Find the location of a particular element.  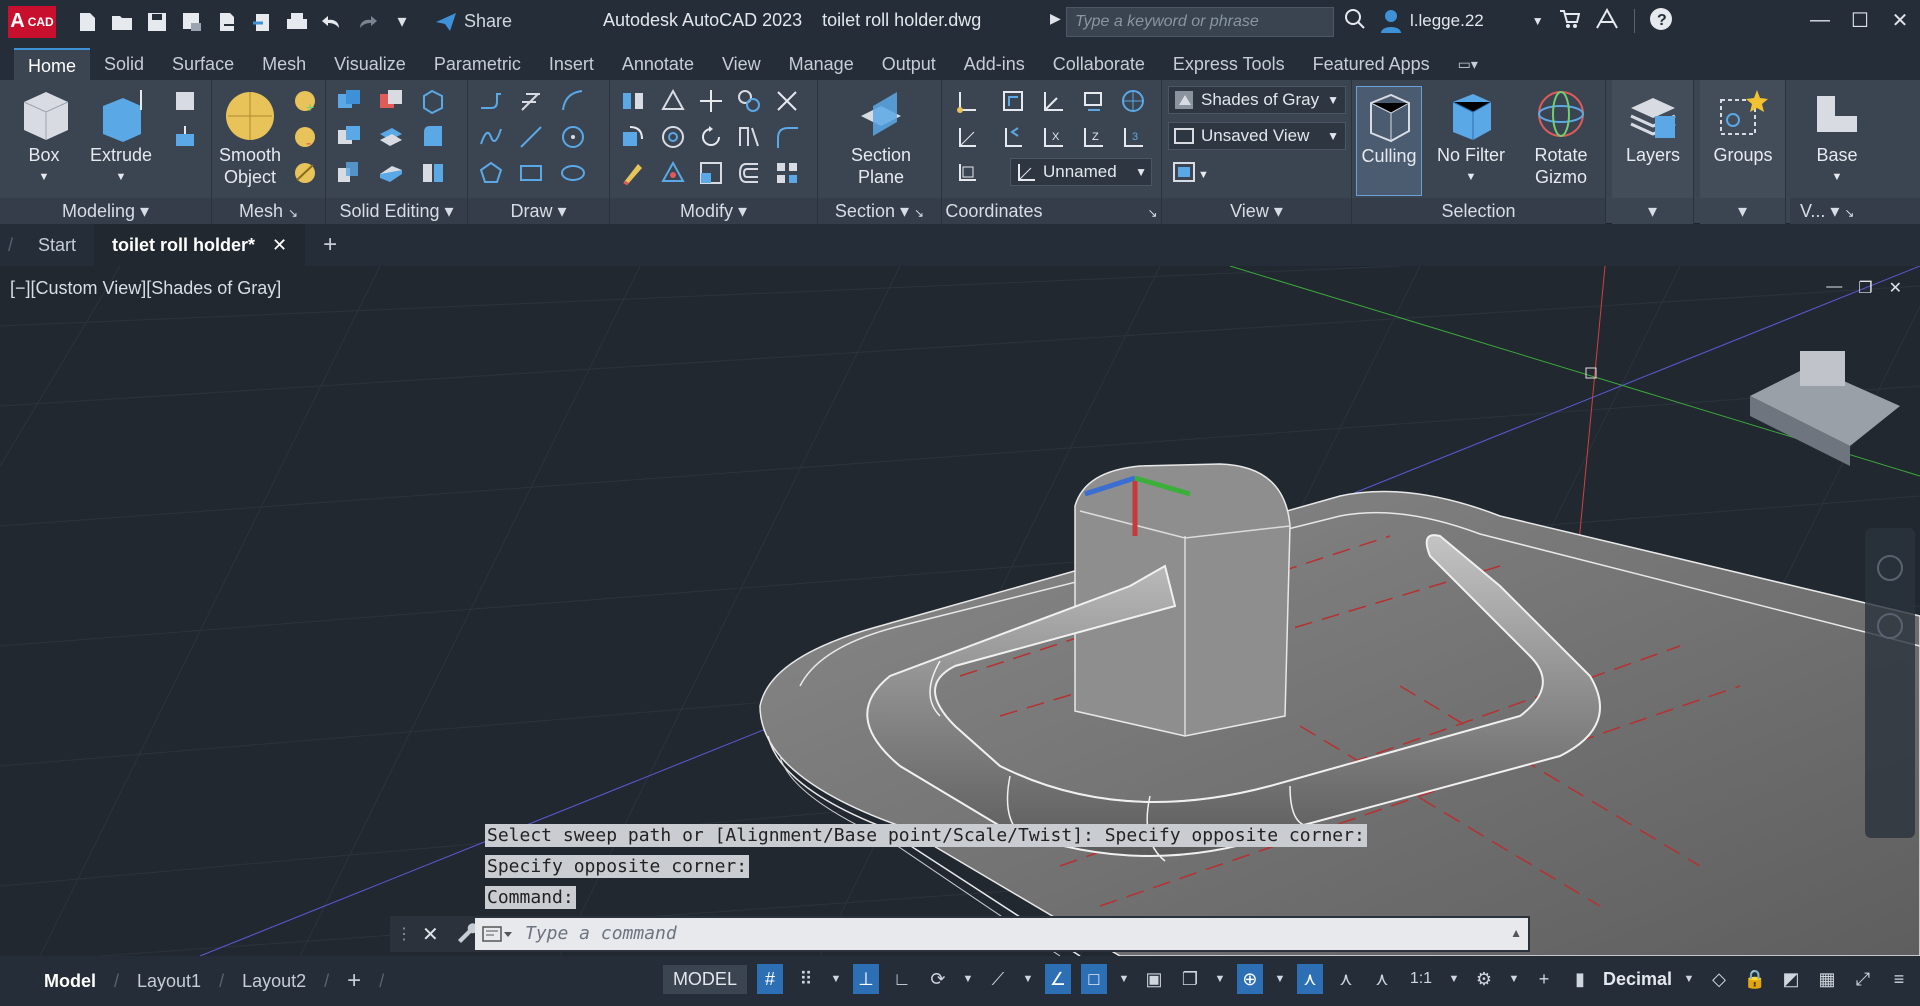

isodraft-dropdown-icon: ▼ is located at coordinates (1028, 979).